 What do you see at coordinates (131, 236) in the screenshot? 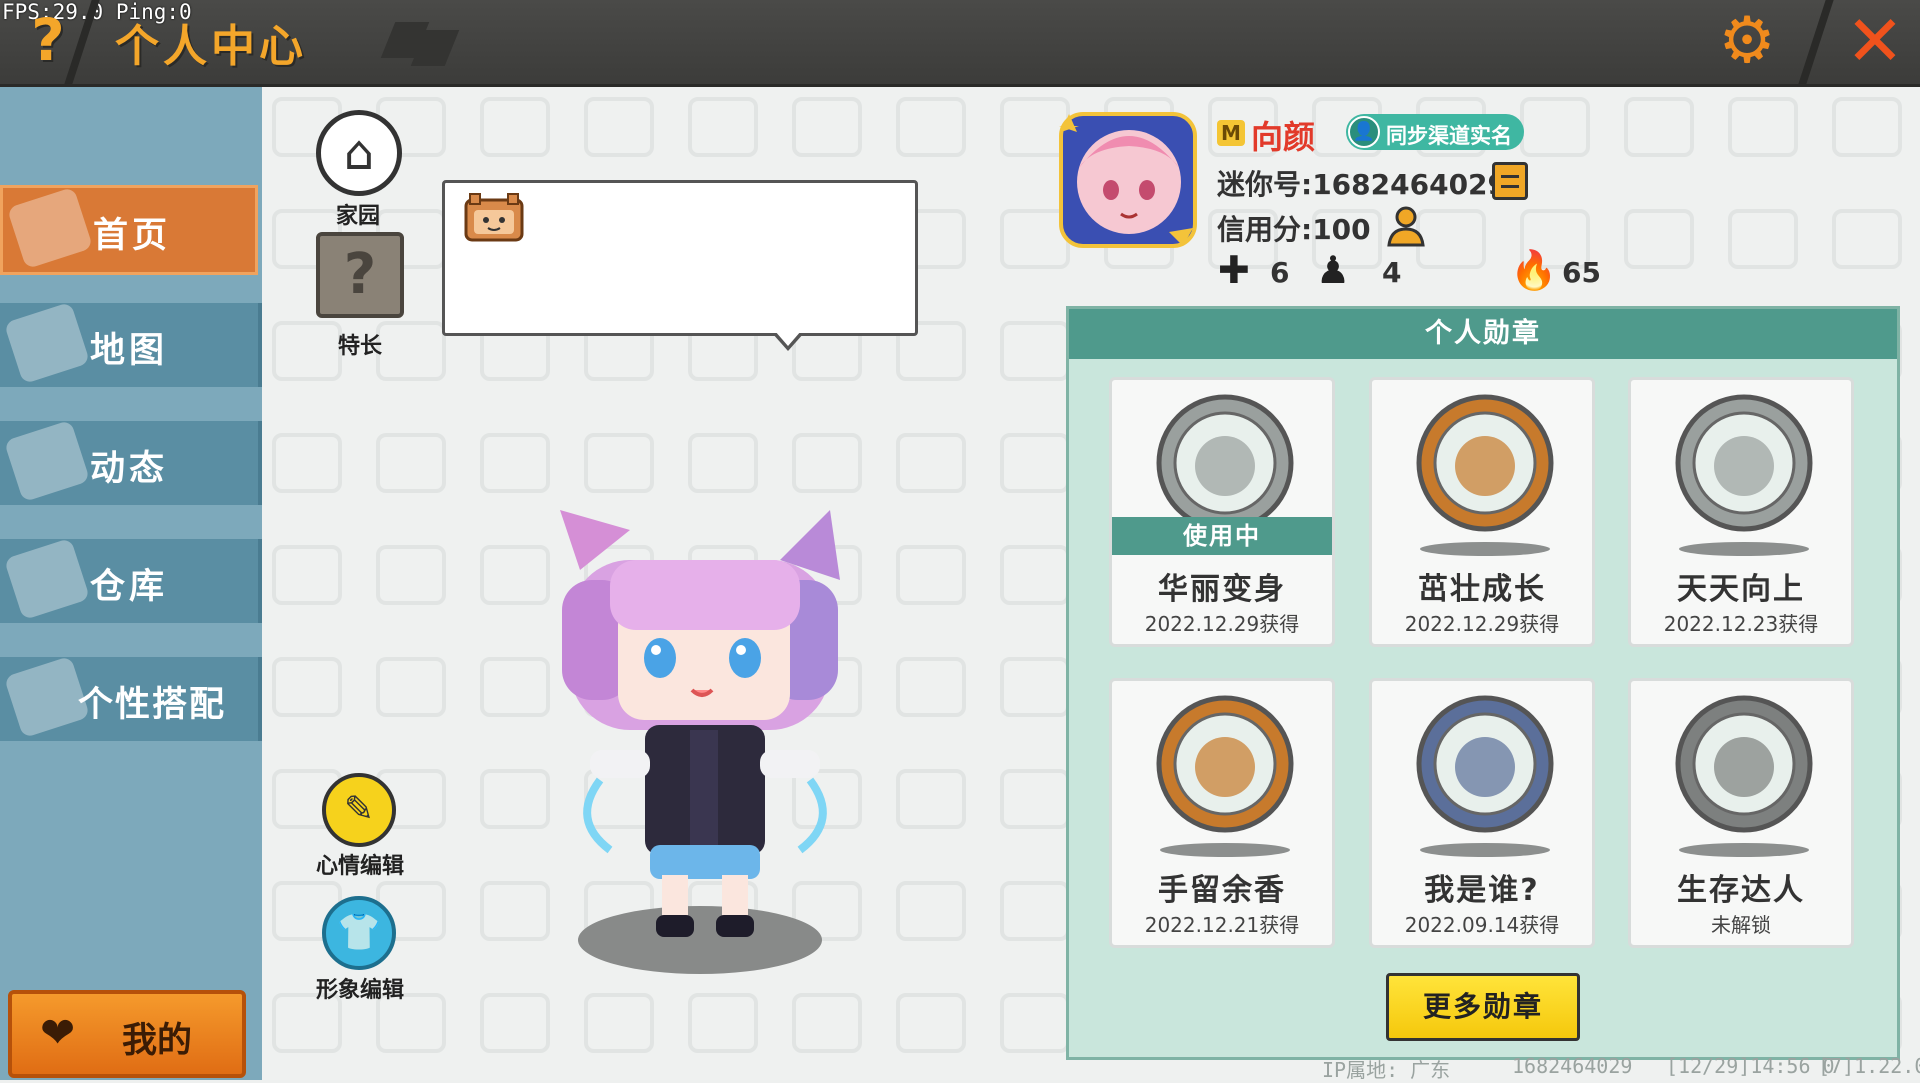
I see `sidebar-item-label: 首页` at bounding box center [131, 236].